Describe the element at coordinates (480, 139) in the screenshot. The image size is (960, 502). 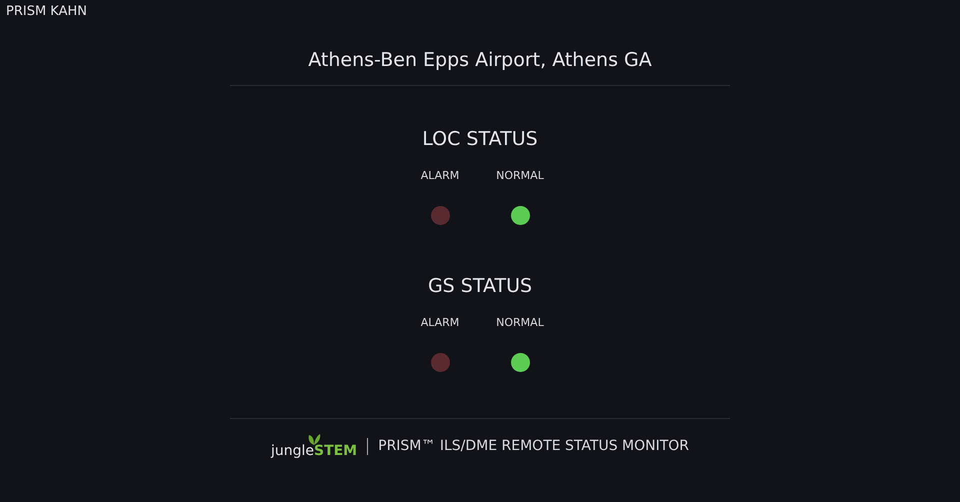
I see `section-heading: LOC STATUS` at that location.